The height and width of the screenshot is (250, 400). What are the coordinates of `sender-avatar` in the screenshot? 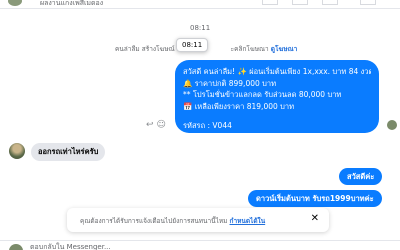 It's located at (17, 151).